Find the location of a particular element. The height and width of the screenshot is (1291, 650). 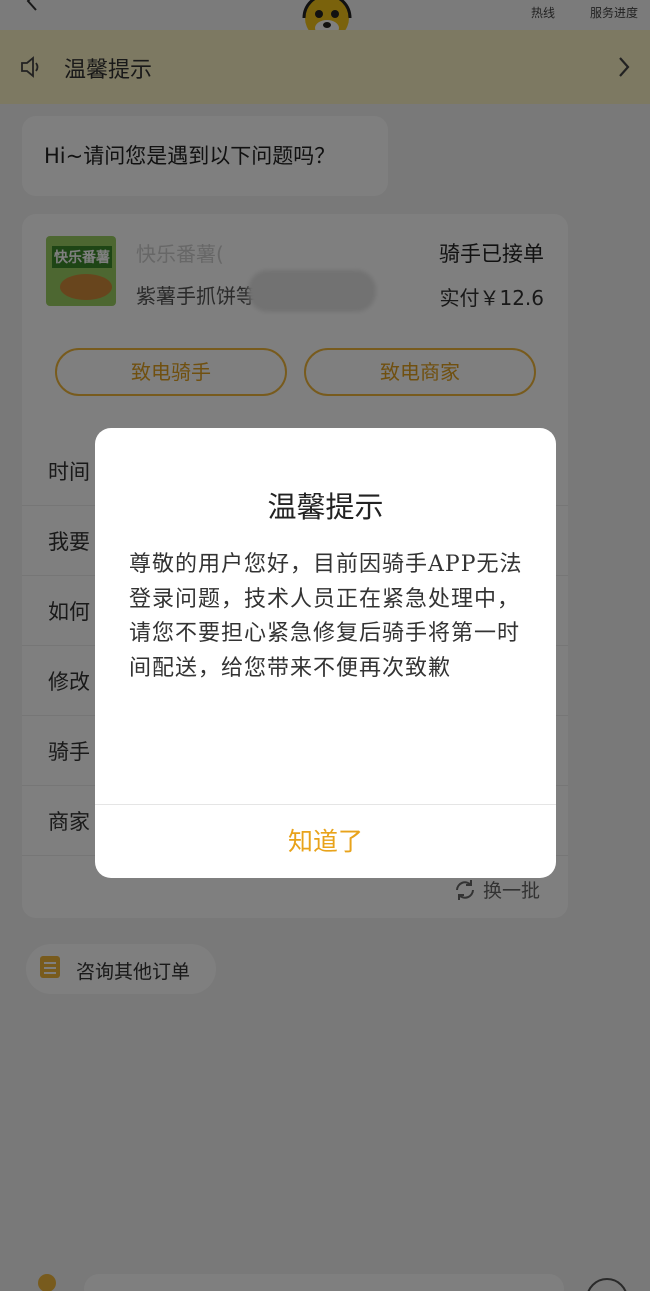

dialog-ok-button: 知道了 is located at coordinates (325, 841).